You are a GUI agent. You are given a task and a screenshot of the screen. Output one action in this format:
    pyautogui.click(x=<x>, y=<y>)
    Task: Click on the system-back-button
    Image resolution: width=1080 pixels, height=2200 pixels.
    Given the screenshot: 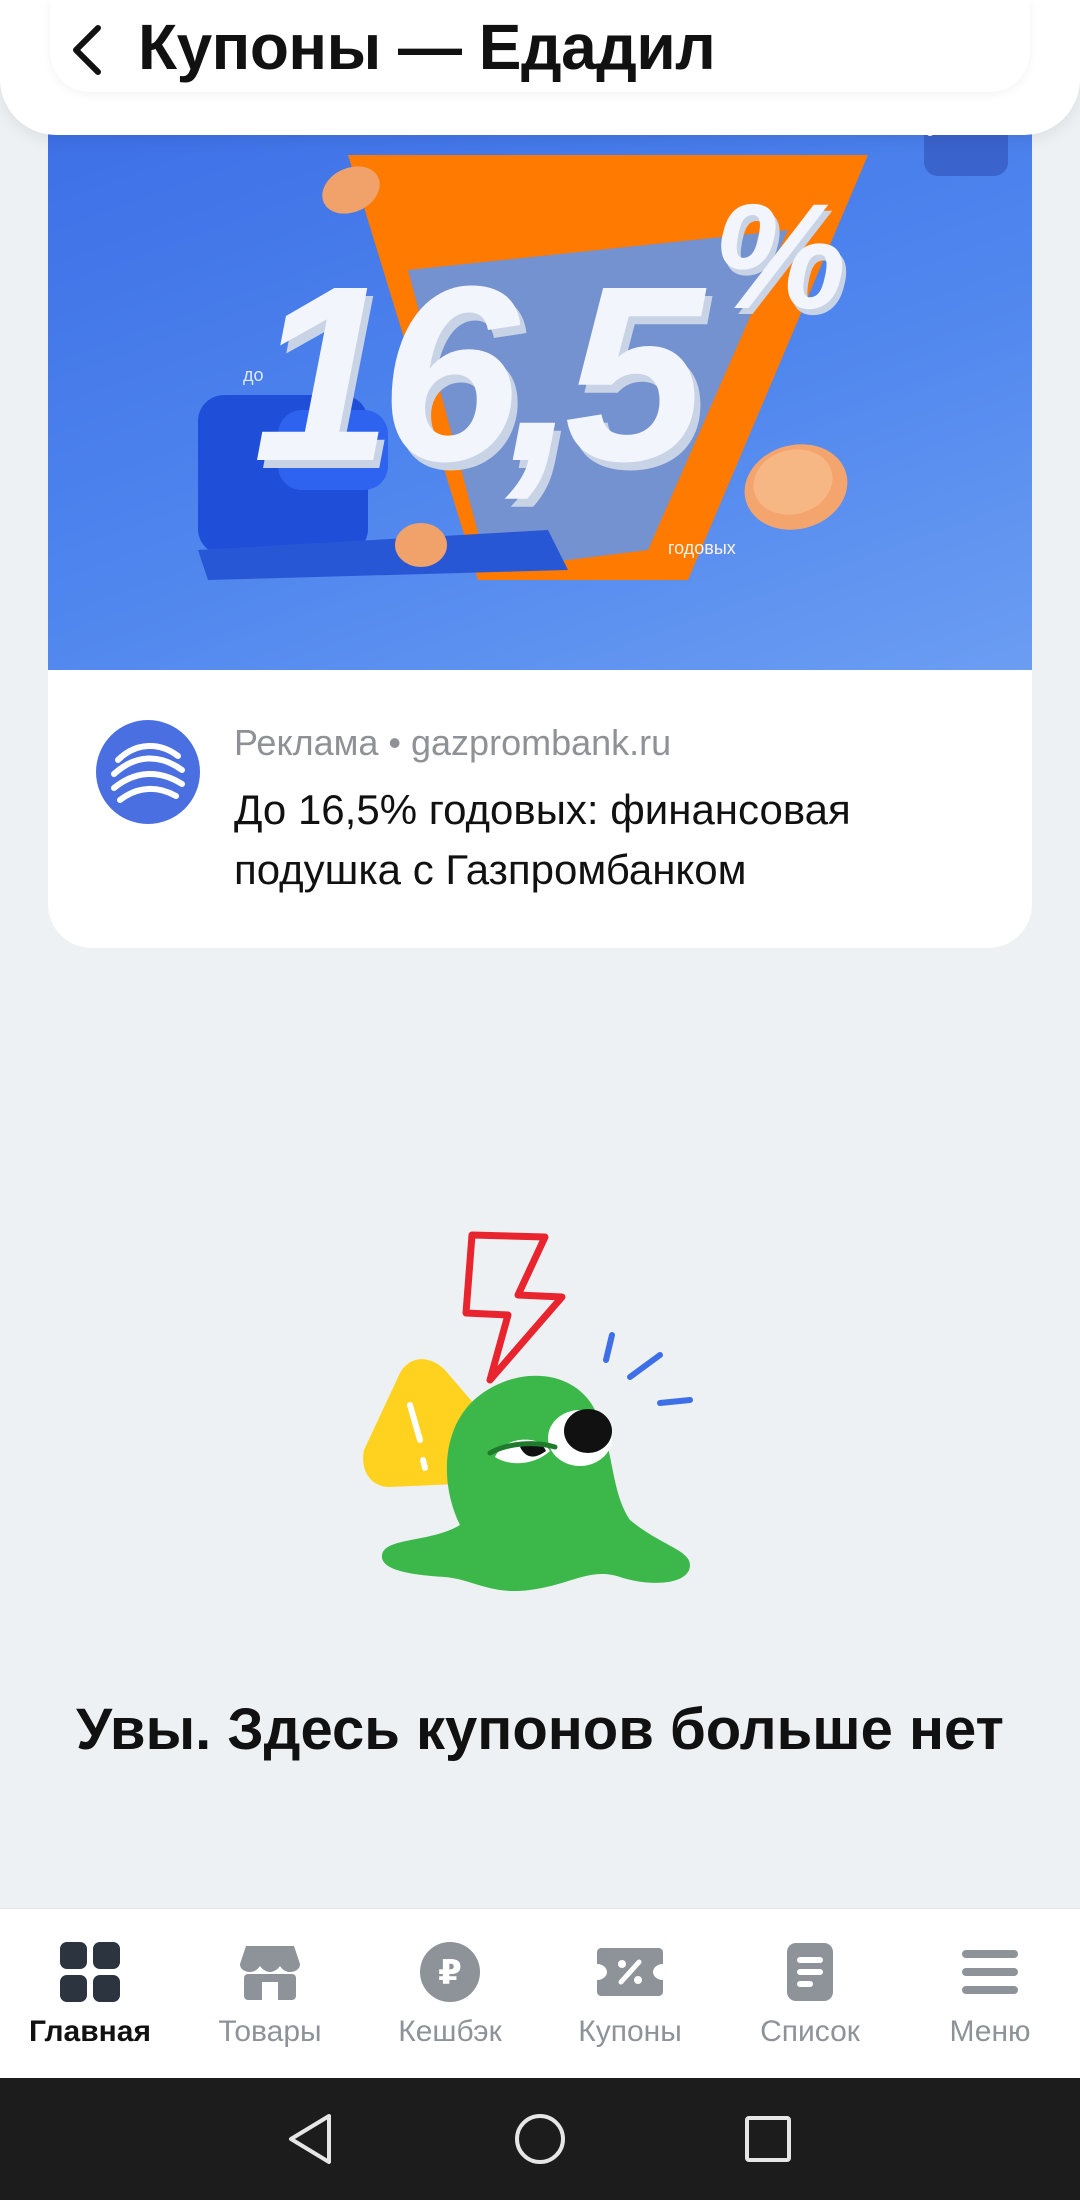 What is the action you would take?
    pyautogui.click(x=310, y=2139)
    